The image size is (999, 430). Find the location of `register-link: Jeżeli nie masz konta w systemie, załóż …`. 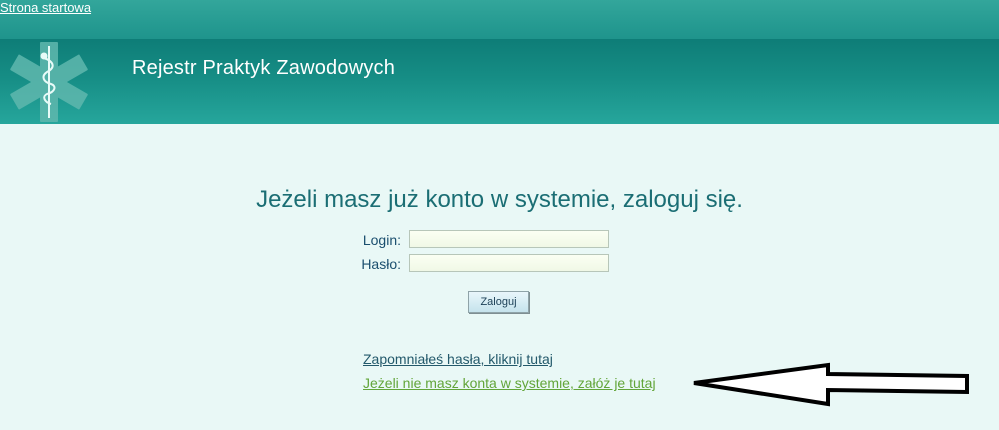

register-link: Jeżeli nie masz konta w systemie, załóż … is located at coordinates (509, 383).